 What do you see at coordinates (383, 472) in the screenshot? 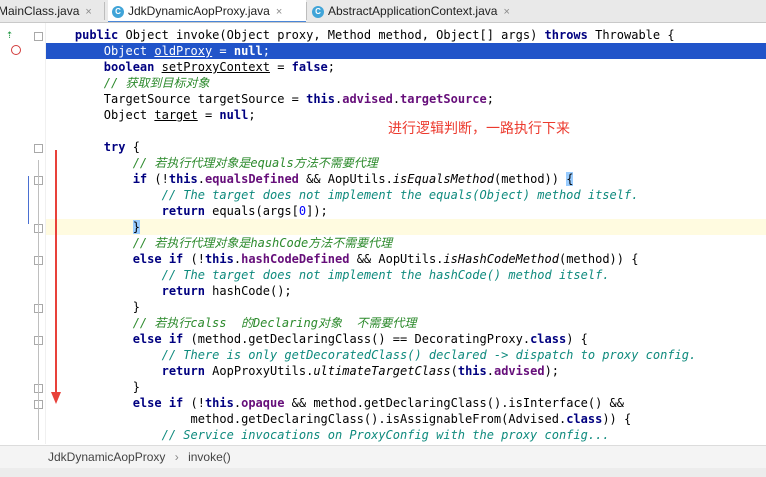
I see `status-bar` at bounding box center [383, 472].